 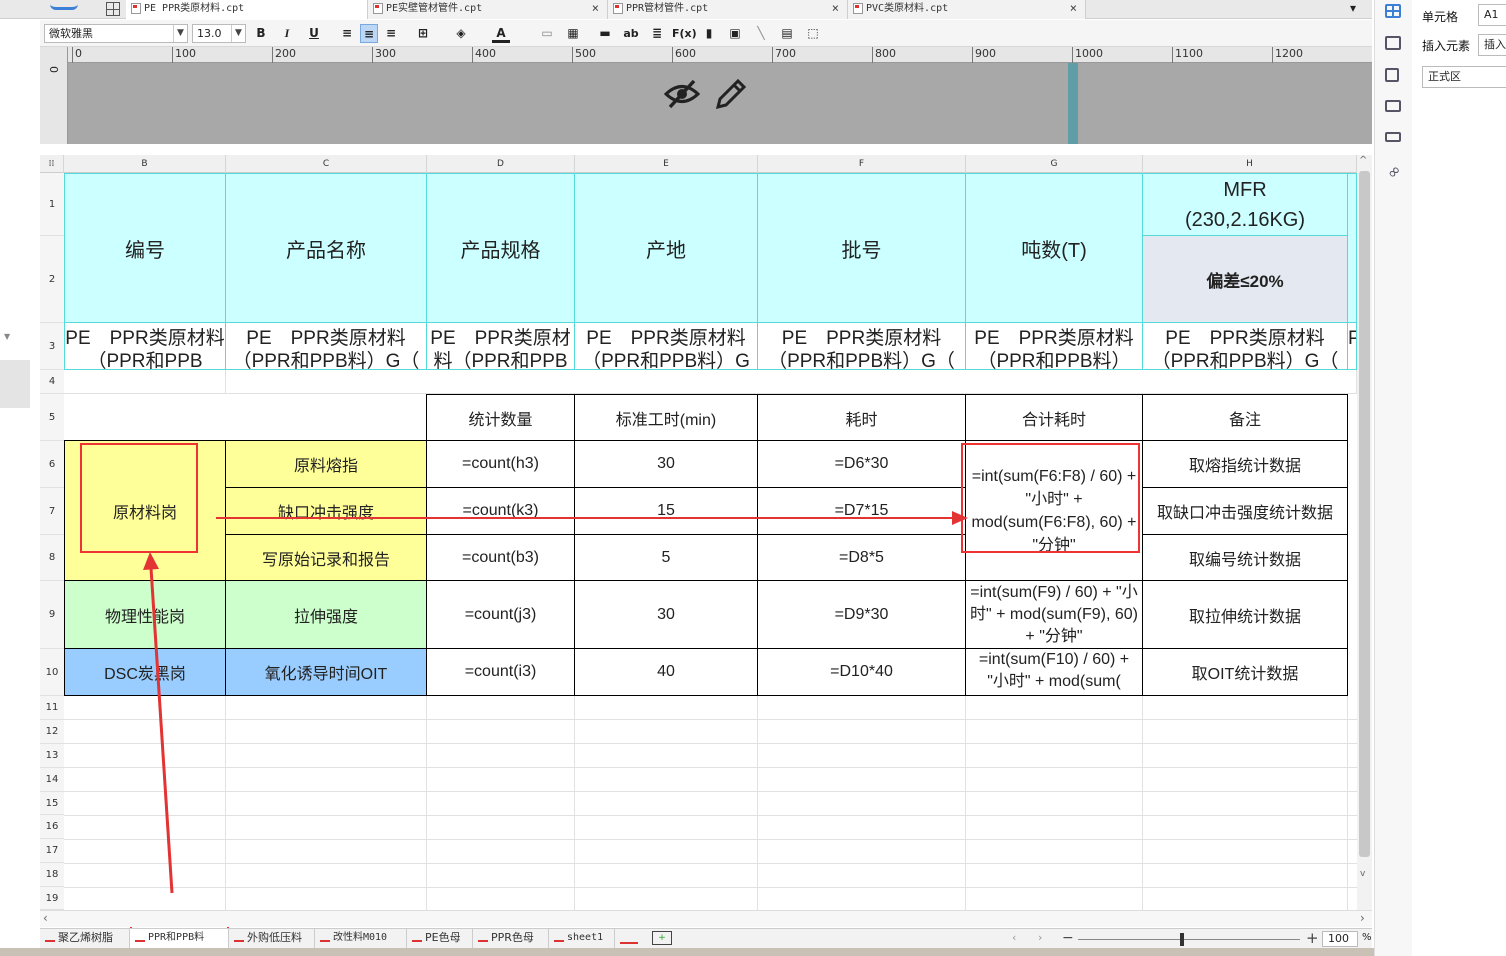 I want to click on row-header-8: 8, so click(x=52, y=558).